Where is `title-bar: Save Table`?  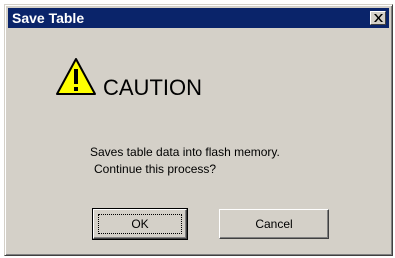
title-bar: Save Table is located at coordinates (198, 18).